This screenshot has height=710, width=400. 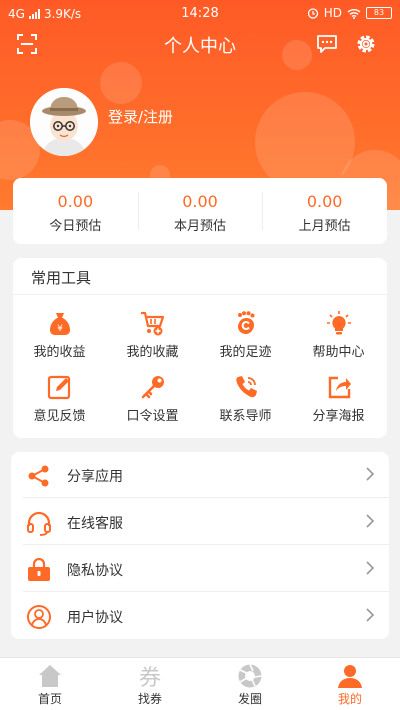 I want to click on message-icon, so click(x=327, y=44).